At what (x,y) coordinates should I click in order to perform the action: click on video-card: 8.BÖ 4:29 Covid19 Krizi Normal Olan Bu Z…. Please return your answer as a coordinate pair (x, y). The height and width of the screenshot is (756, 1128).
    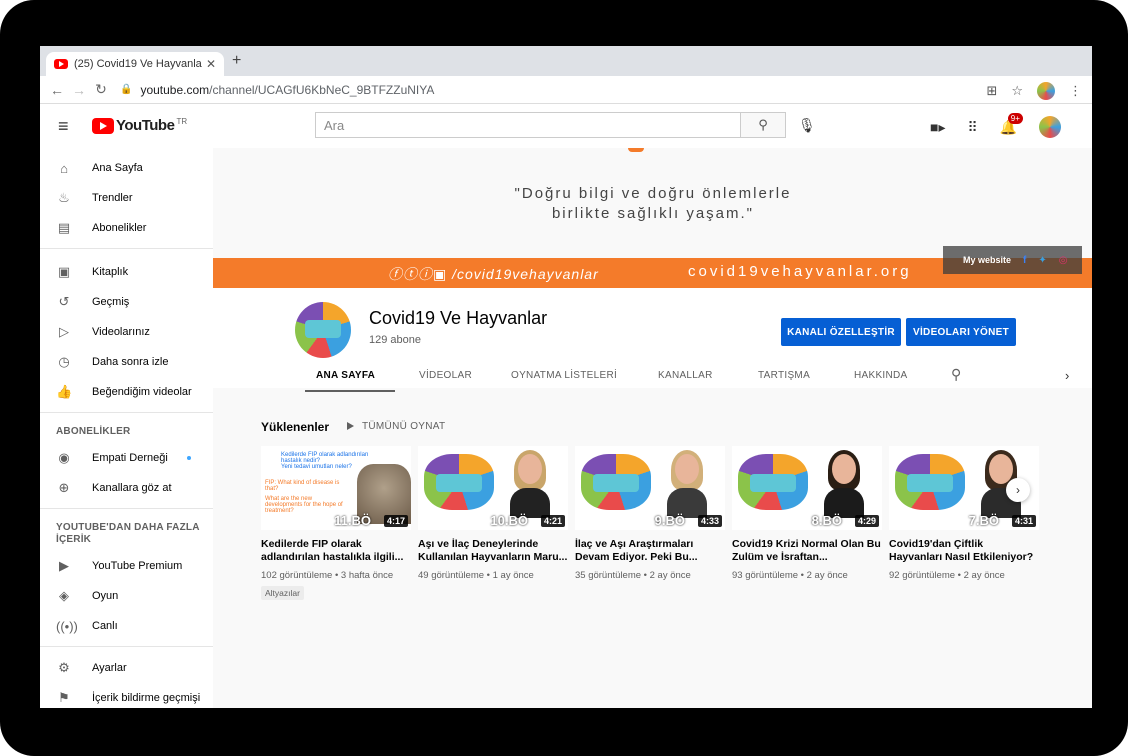
    Looking at the image, I should click on (807, 513).